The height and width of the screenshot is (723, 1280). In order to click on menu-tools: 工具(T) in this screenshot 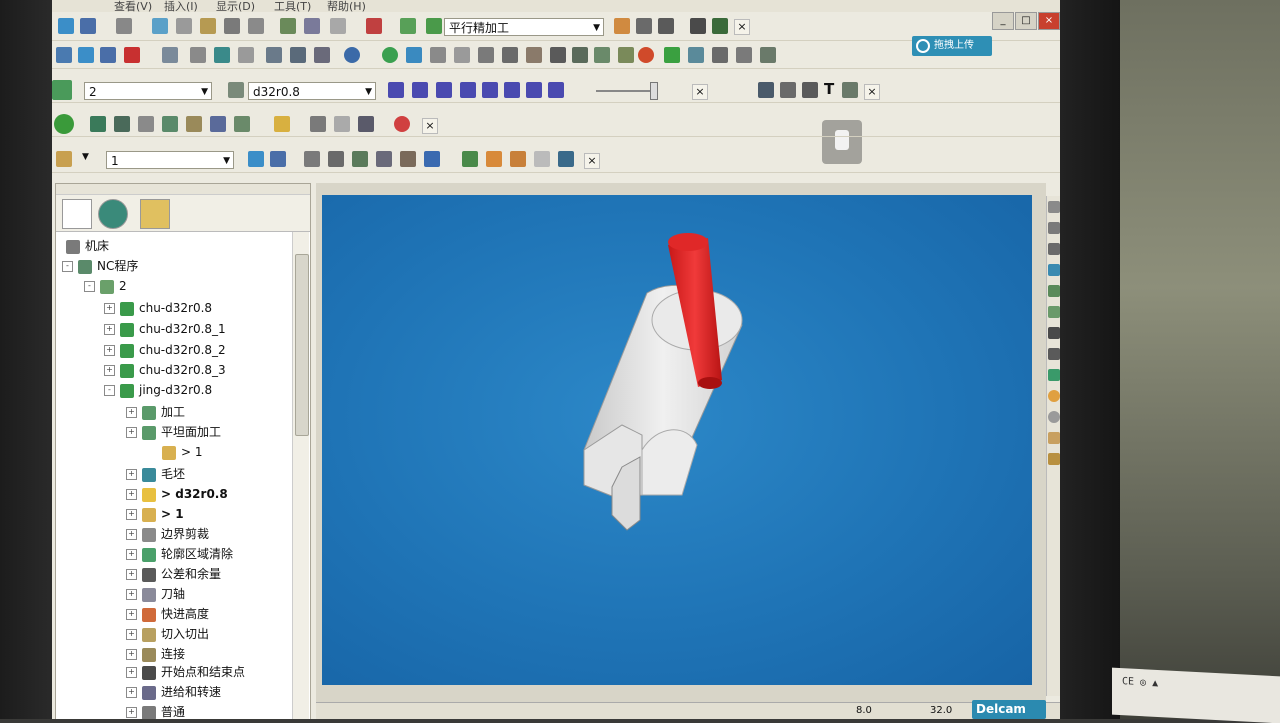, I will do `click(292, 7)`.